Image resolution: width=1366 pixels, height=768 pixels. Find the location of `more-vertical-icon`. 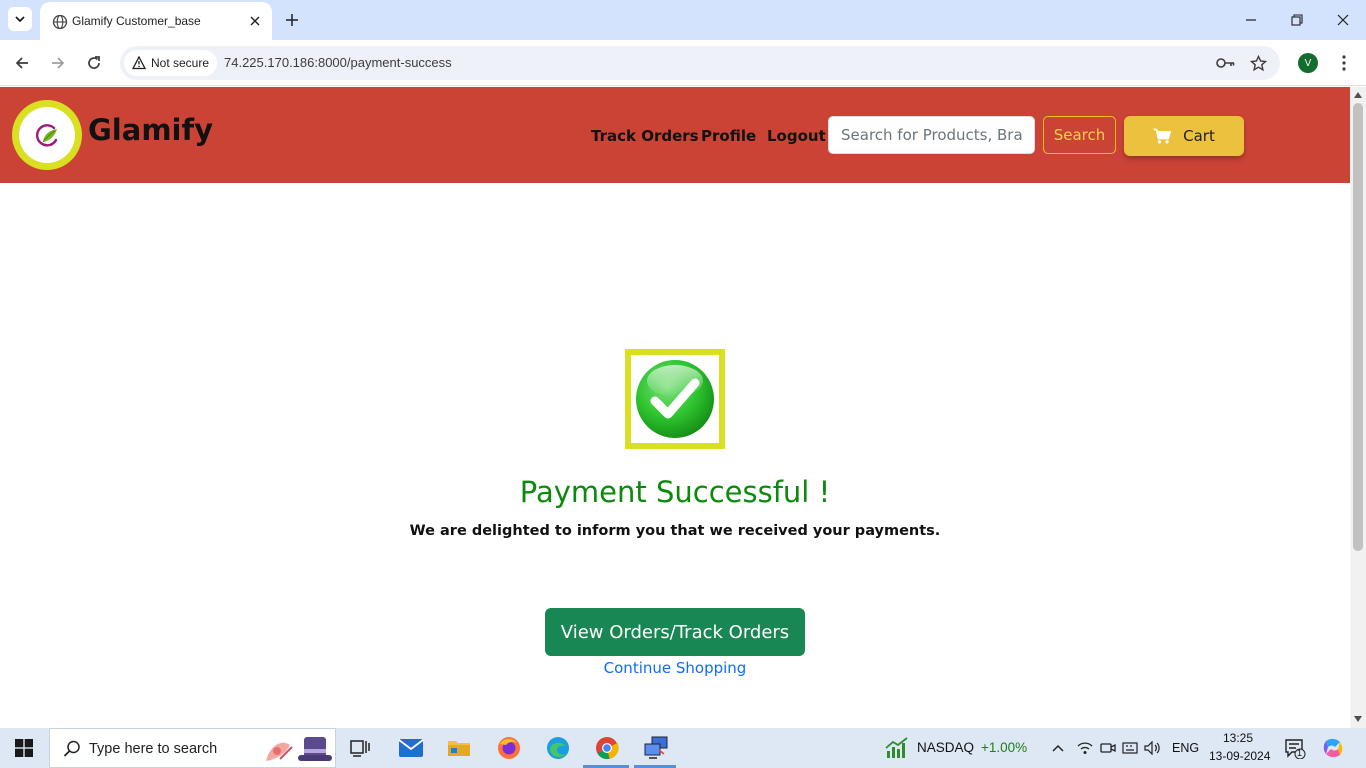

more-vertical-icon is located at coordinates (1344, 63).